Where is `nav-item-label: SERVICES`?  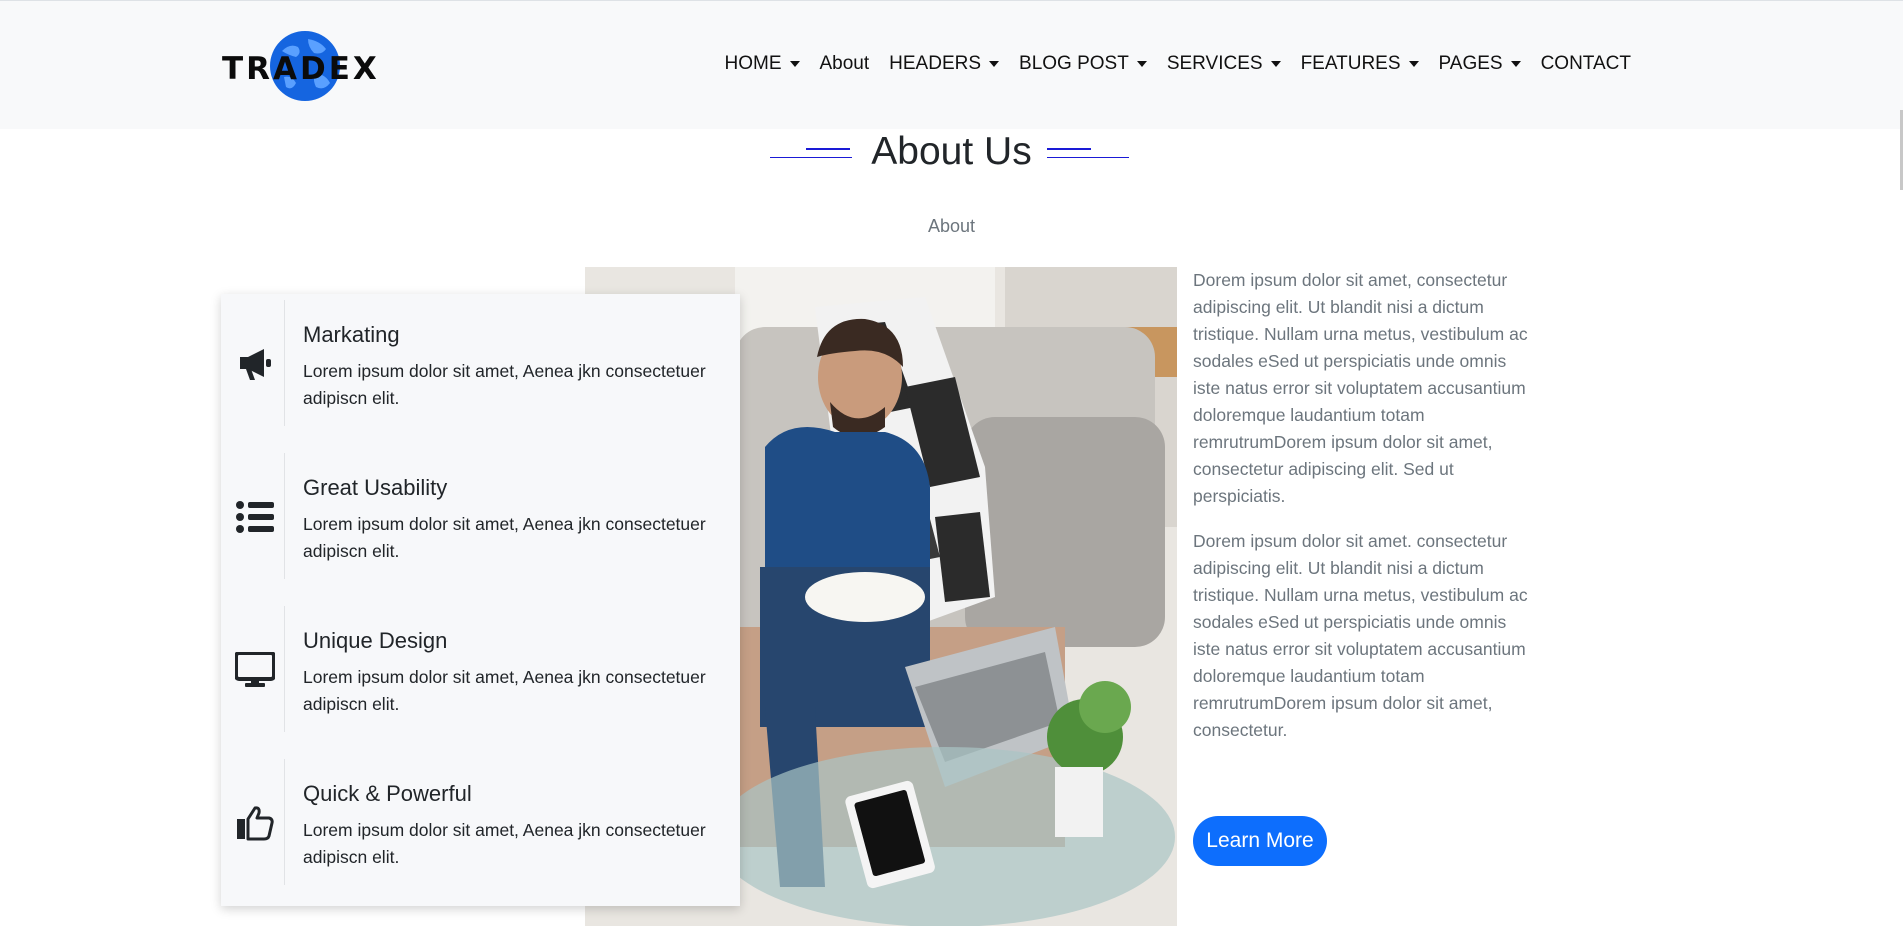 nav-item-label: SERVICES is located at coordinates (1214, 63).